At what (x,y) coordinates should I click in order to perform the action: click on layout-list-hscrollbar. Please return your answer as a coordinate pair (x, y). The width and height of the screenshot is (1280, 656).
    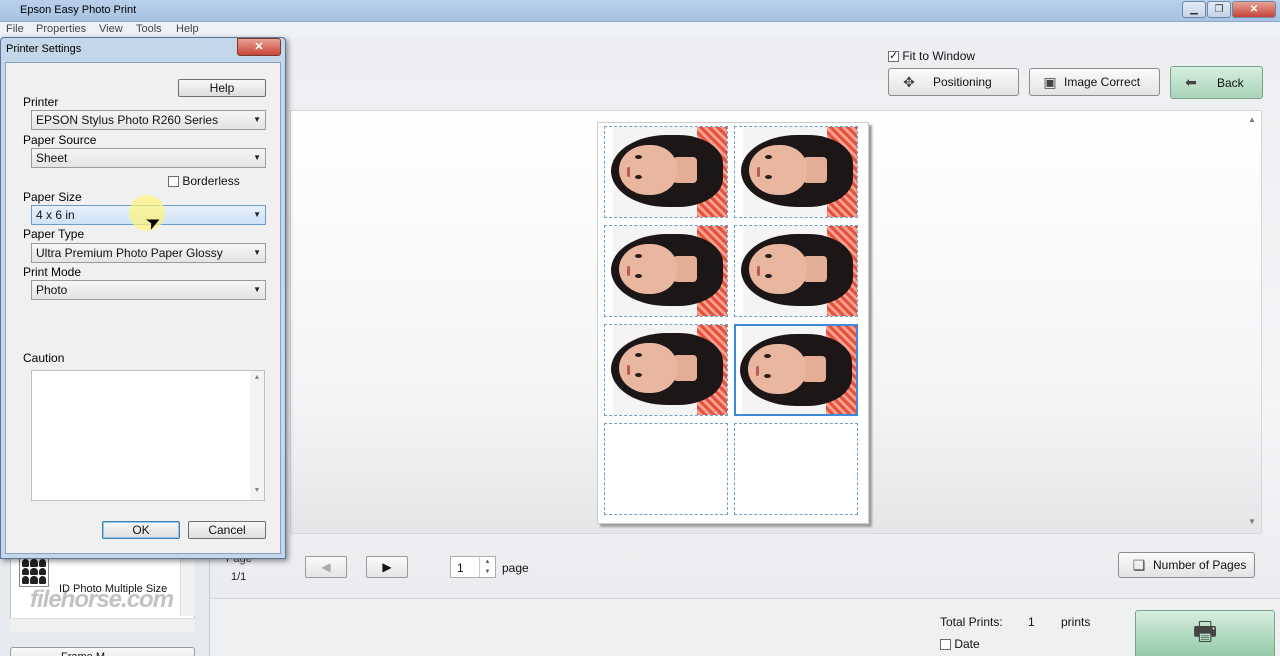
    Looking at the image, I should click on (102, 625).